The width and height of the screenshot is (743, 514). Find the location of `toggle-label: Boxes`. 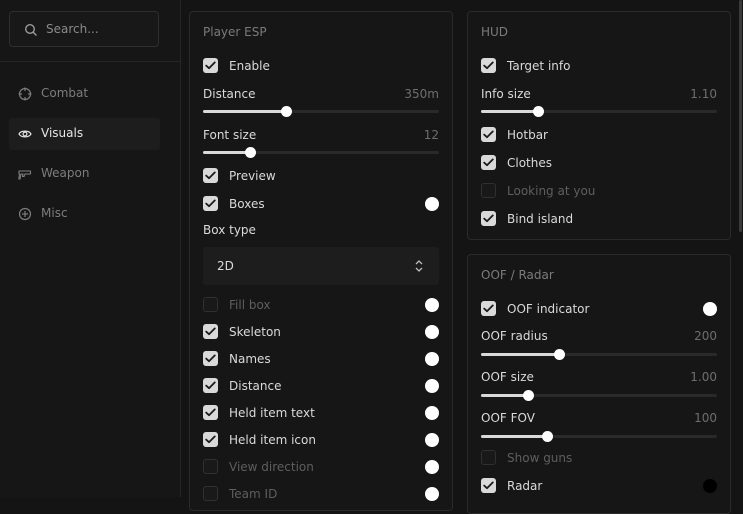

toggle-label: Boxes is located at coordinates (247, 204).